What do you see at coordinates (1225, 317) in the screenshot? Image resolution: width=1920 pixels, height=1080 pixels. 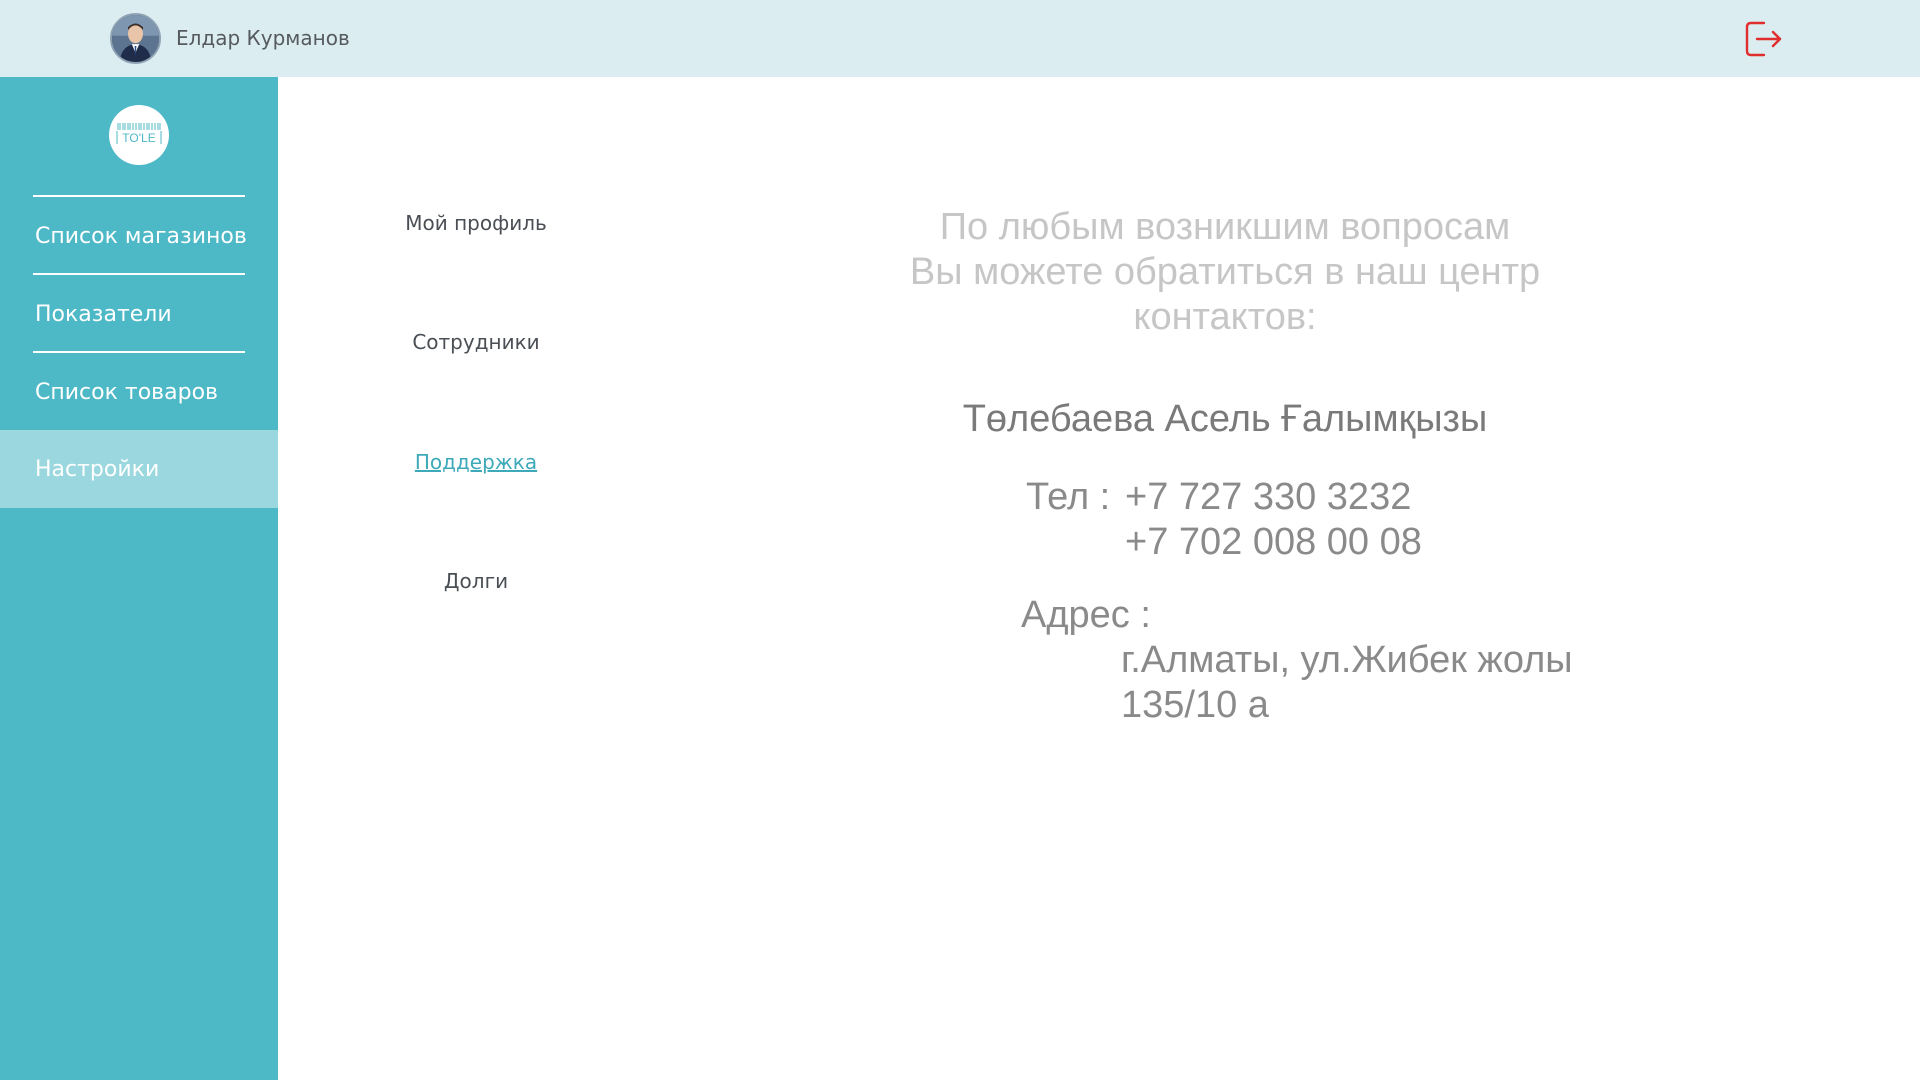 I see `intro-line: контактов:` at bounding box center [1225, 317].